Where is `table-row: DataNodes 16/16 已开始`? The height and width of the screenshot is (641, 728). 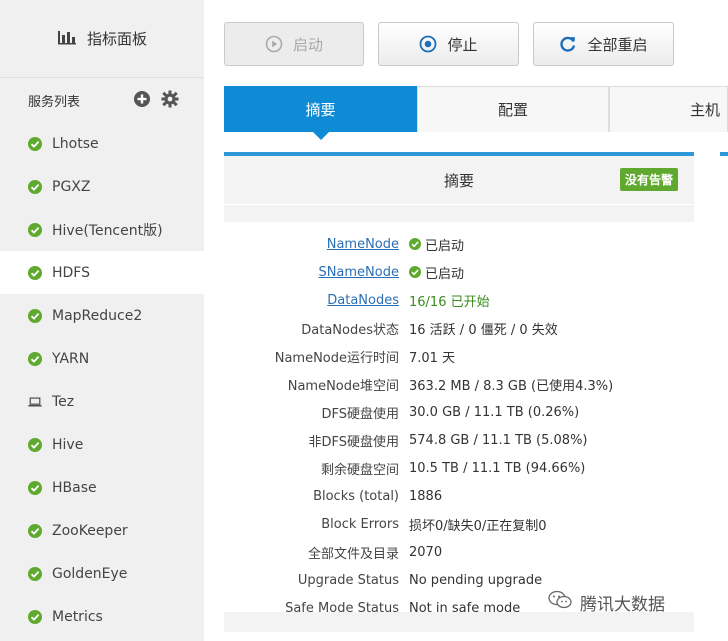
table-row: DataNodes 16/16 已开始 is located at coordinates (459, 300).